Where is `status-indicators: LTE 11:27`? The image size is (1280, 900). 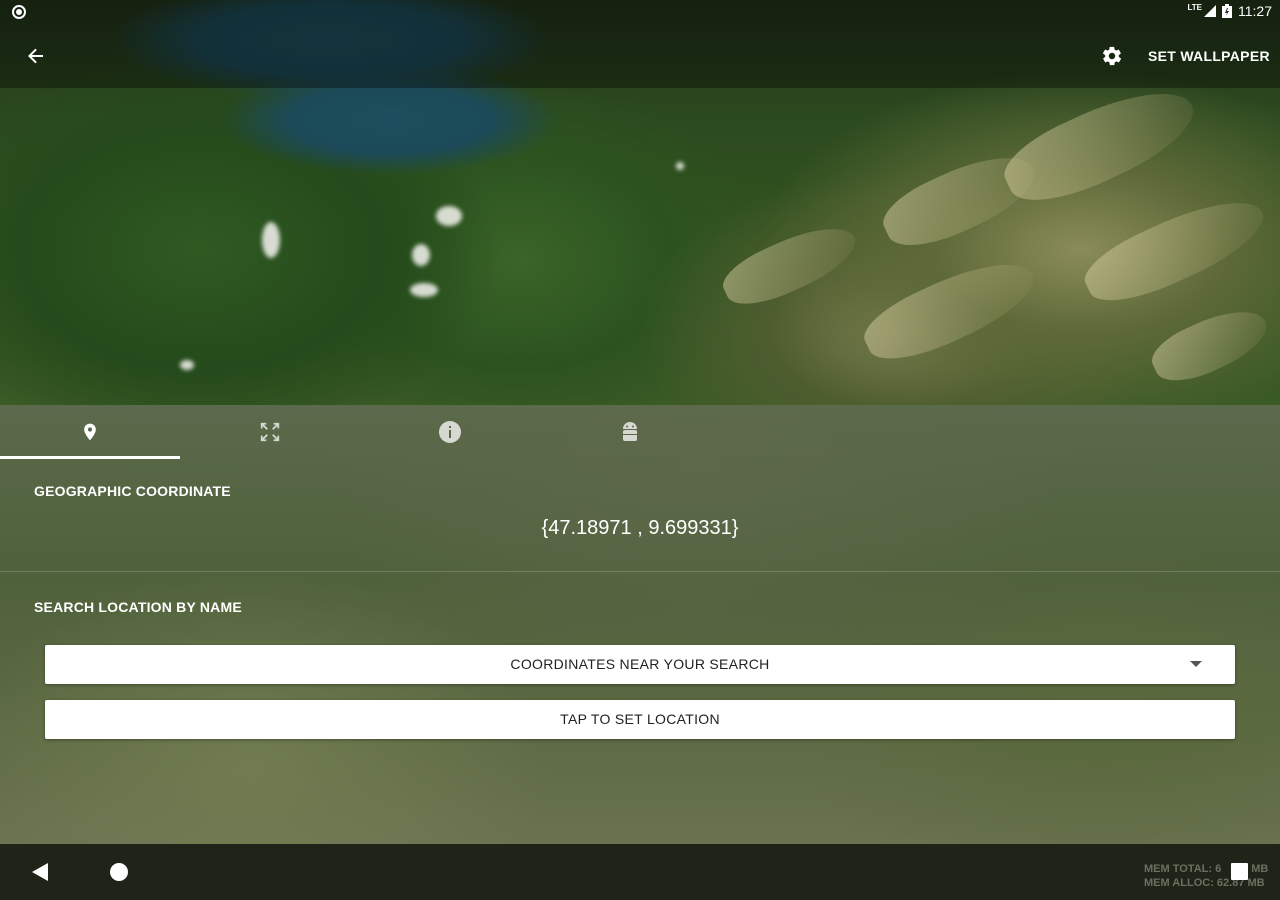
status-indicators: LTE 11:27 is located at coordinates (1229, 11).